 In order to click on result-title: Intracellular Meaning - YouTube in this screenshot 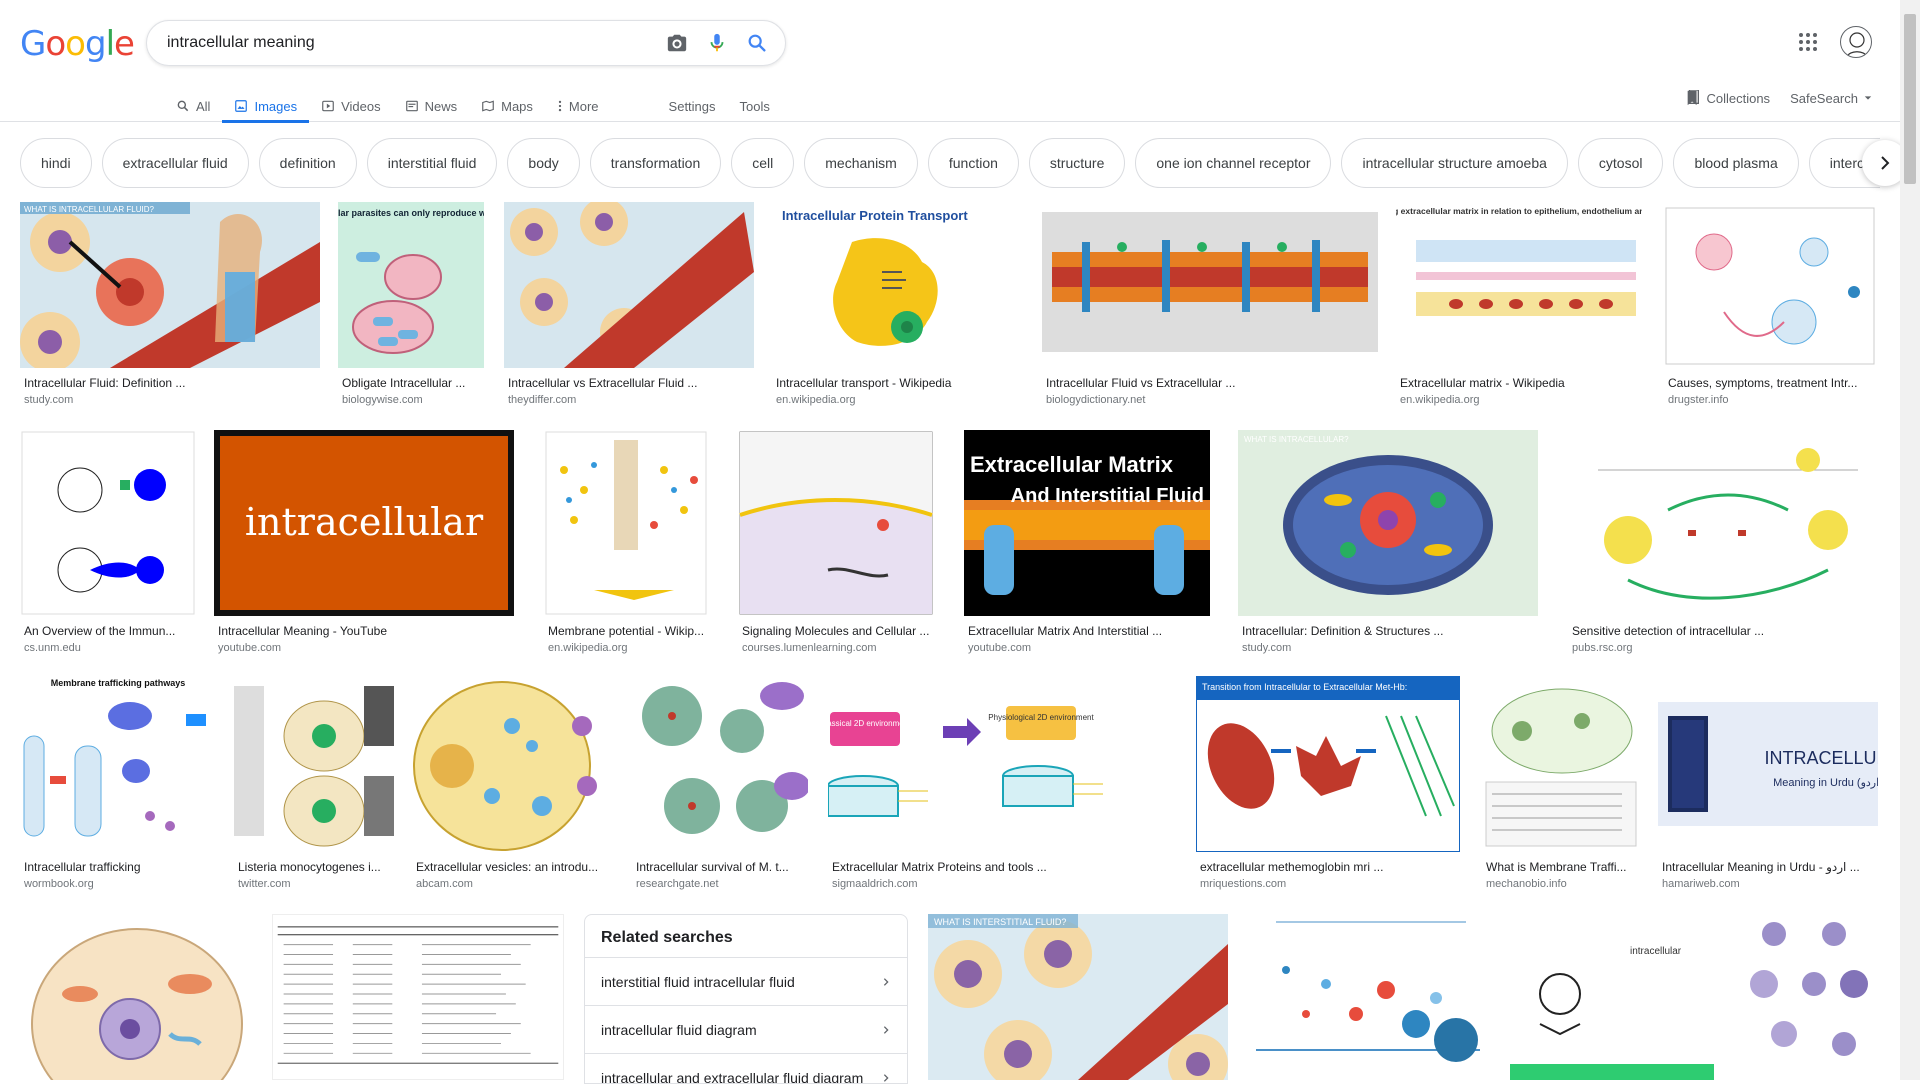, I will do `click(364, 631)`.